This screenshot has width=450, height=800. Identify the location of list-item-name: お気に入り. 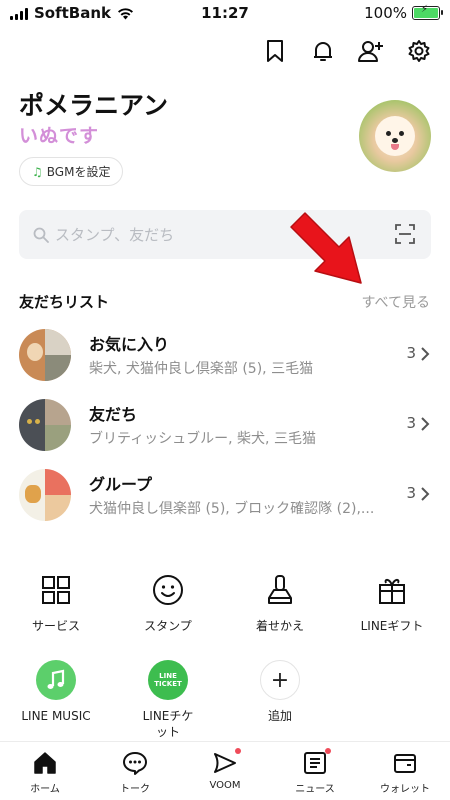
(129, 344).